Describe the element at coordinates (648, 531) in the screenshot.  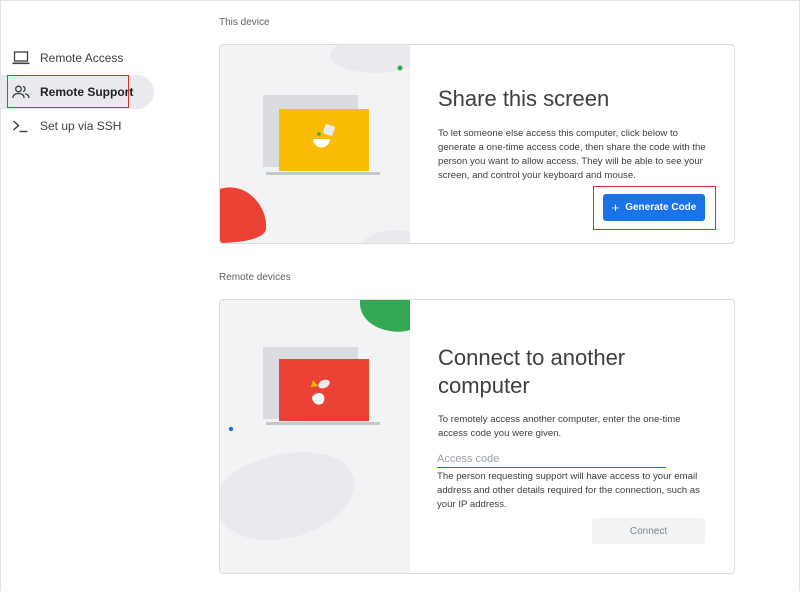
I see `connect-button: Connect` at that location.